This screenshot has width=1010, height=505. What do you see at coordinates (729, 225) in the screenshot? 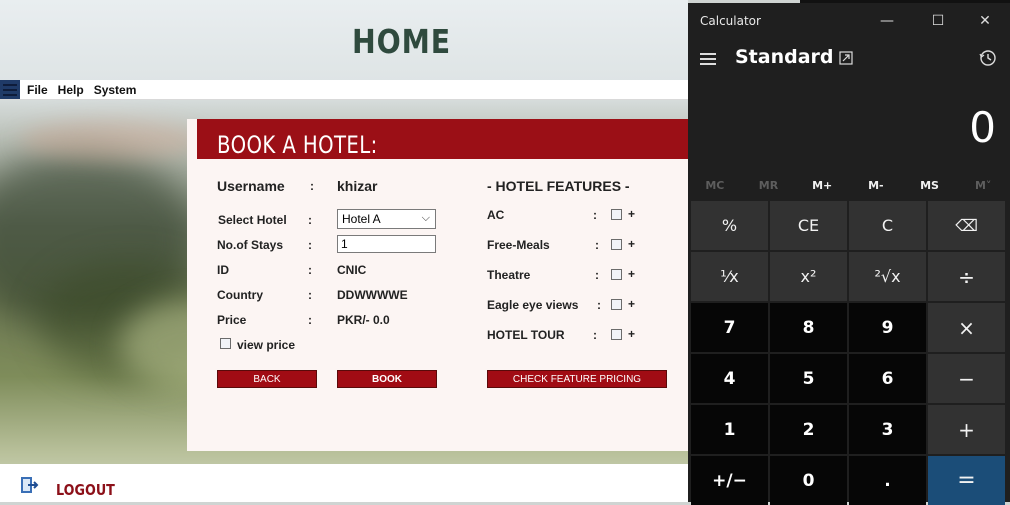
I see `percent-button: %` at bounding box center [729, 225].